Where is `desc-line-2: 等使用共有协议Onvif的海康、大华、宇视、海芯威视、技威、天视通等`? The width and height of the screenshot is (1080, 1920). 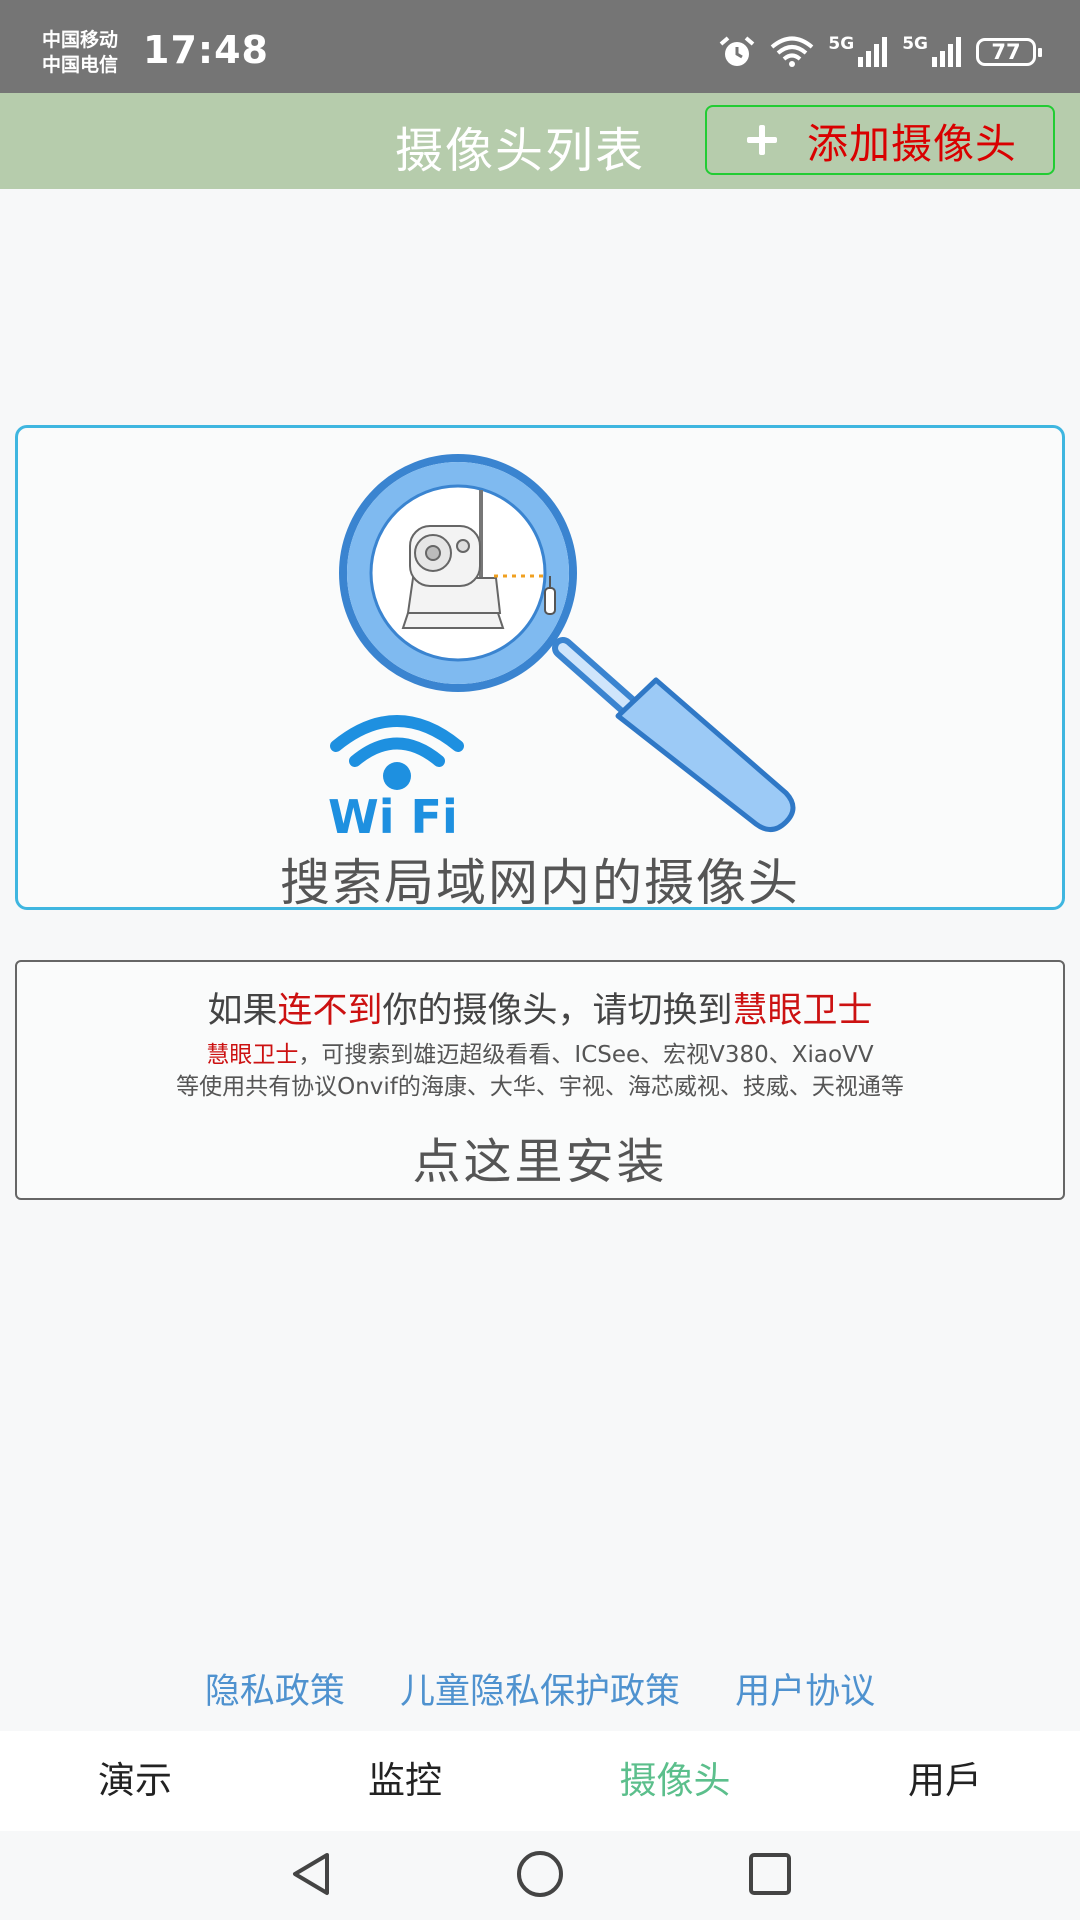
desc-line-2: 等使用共有协议Onvif的海康、大华、宇视、海芯威视、技威、天视通等 is located at coordinates (540, 1087).